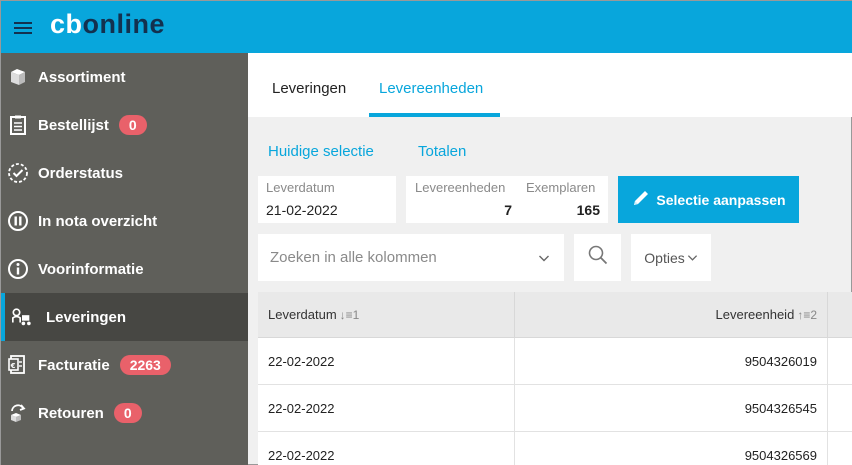 The image size is (852, 465). What do you see at coordinates (132, 125) in the screenshot?
I see `bestellijst-badge: 0` at bounding box center [132, 125].